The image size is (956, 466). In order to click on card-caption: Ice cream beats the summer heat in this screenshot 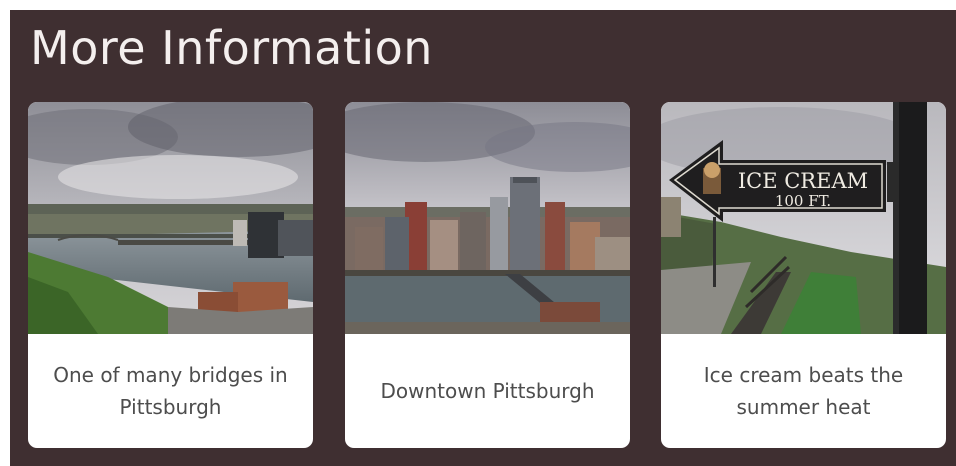, I will do `click(803, 391)`.